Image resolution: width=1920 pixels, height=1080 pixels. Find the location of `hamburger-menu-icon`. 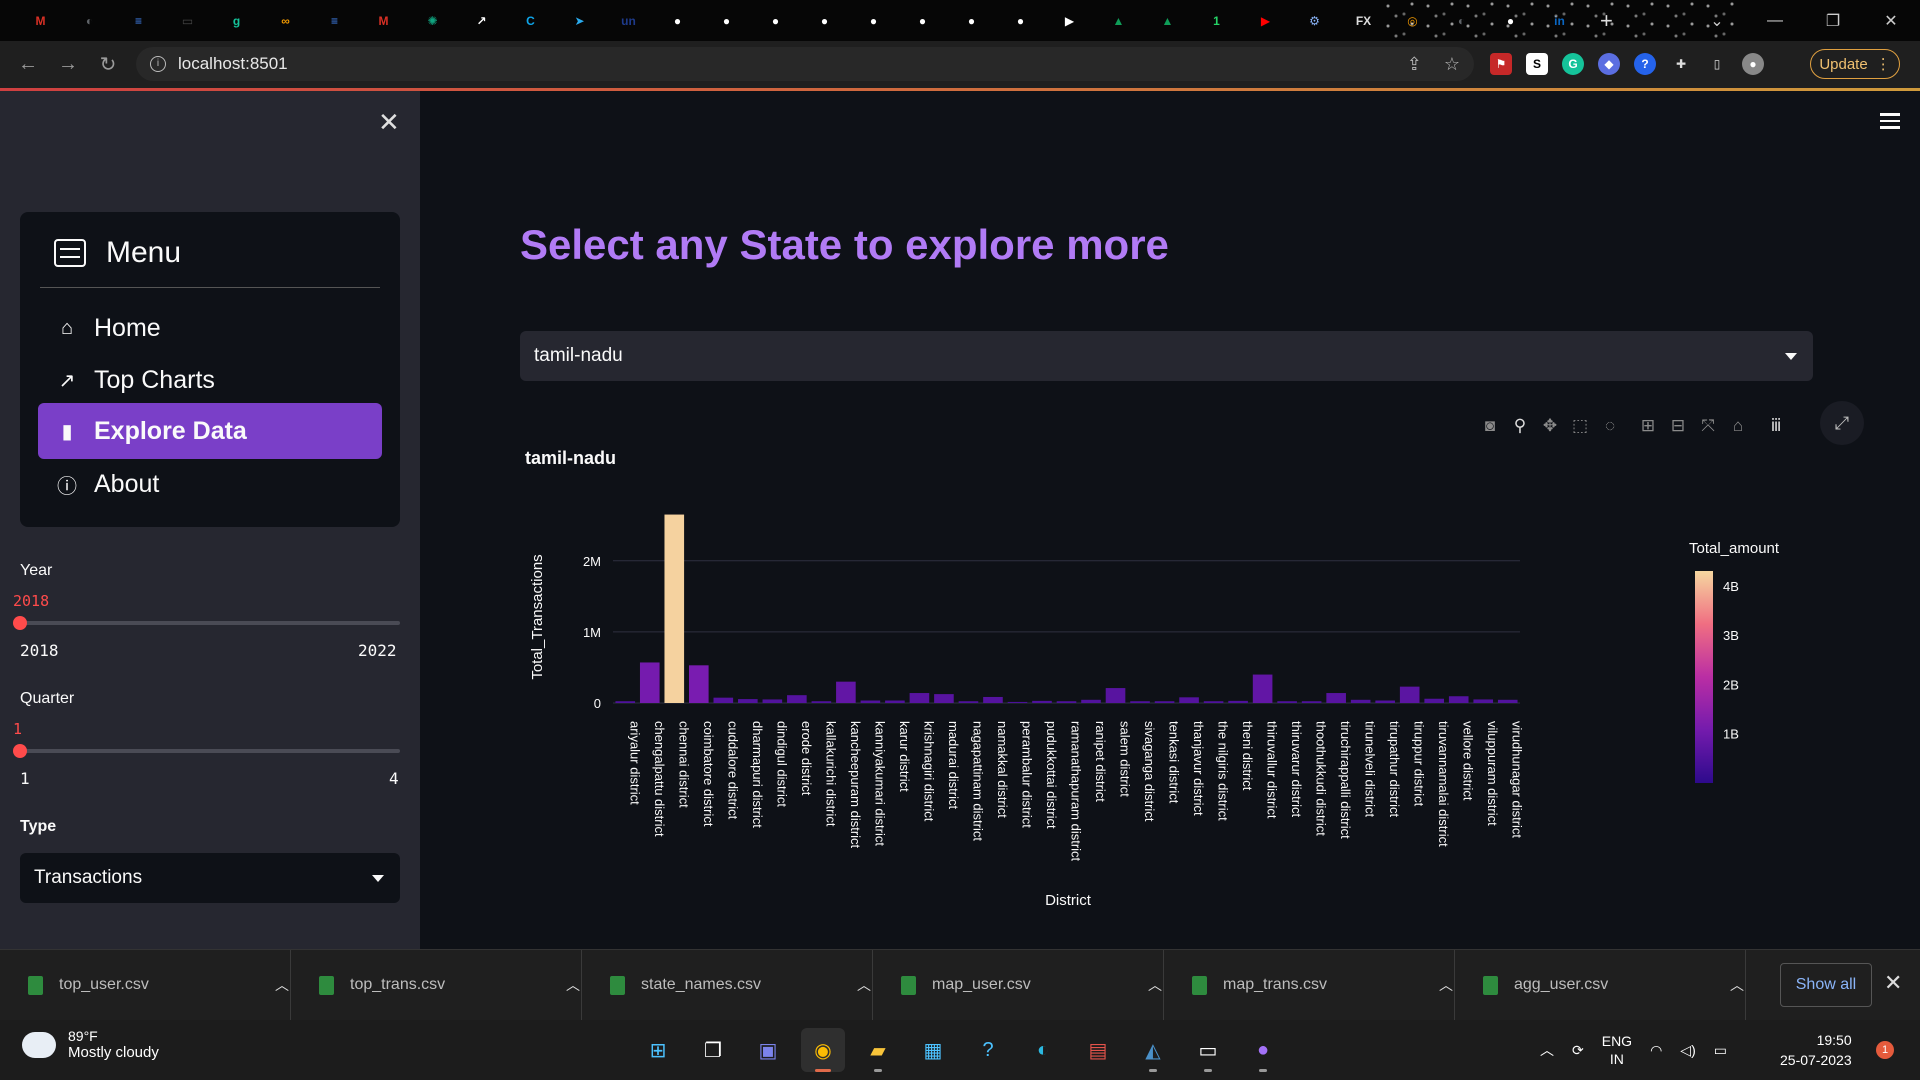

hamburger-menu-icon is located at coordinates (1890, 121).